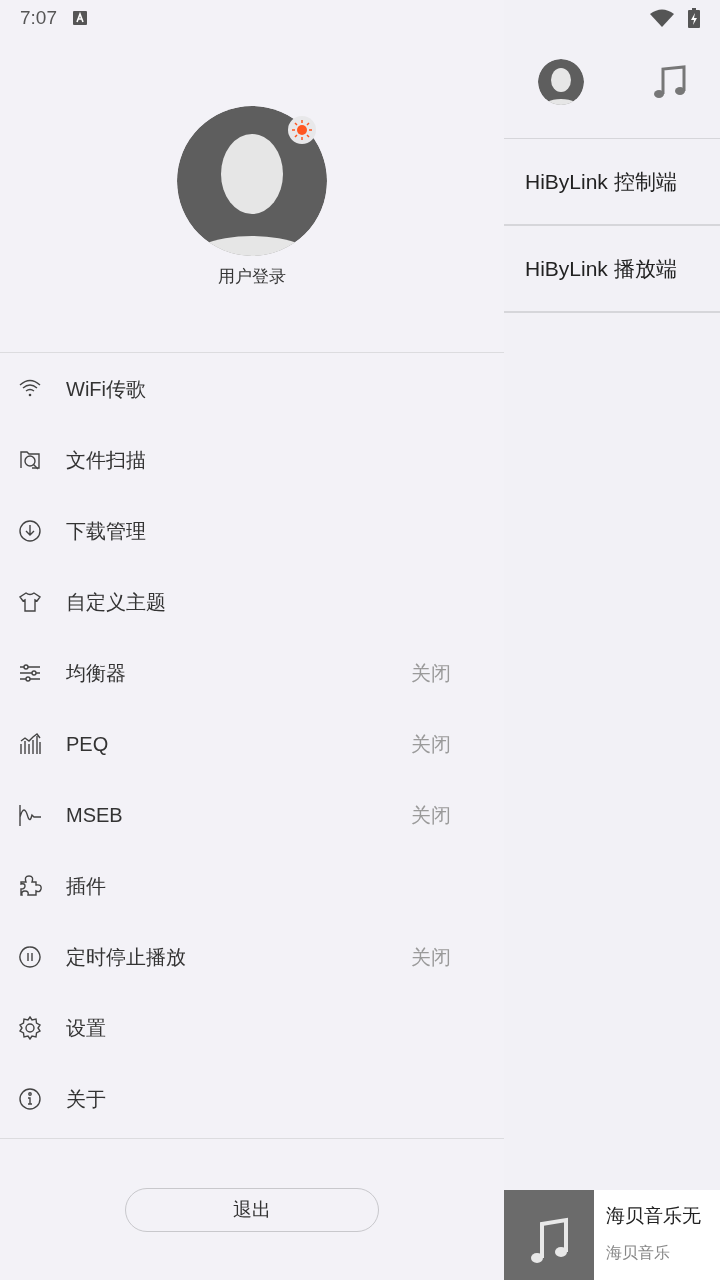 This screenshot has width=720, height=1280. What do you see at coordinates (638, 1252) in the screenshot?
I see `track-artist: 海贝音乐` at bounding box center [638, 1252].